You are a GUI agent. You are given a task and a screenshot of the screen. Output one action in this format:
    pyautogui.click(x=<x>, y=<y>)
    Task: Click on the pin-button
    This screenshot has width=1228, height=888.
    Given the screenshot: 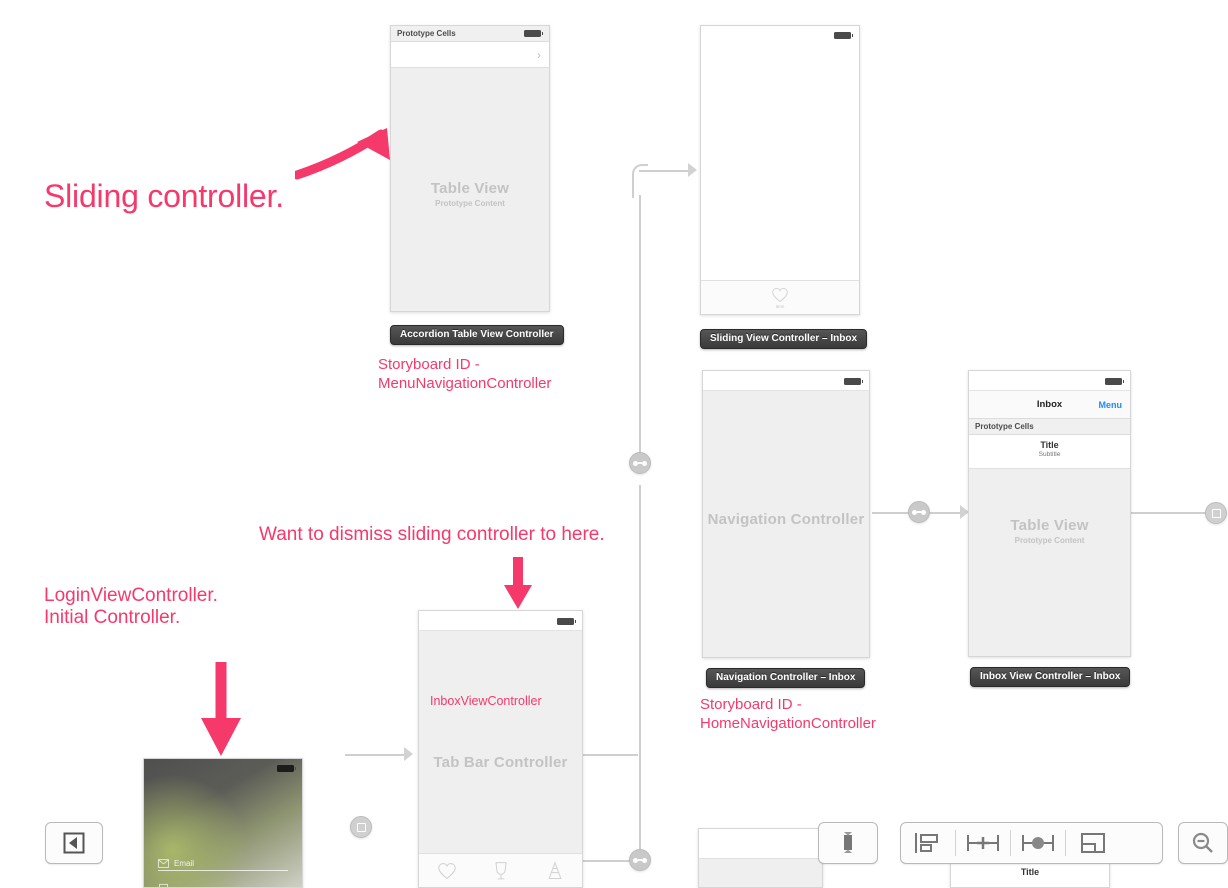 What is the action you would take?
    pyautogui.click(x=983, y=843)
    